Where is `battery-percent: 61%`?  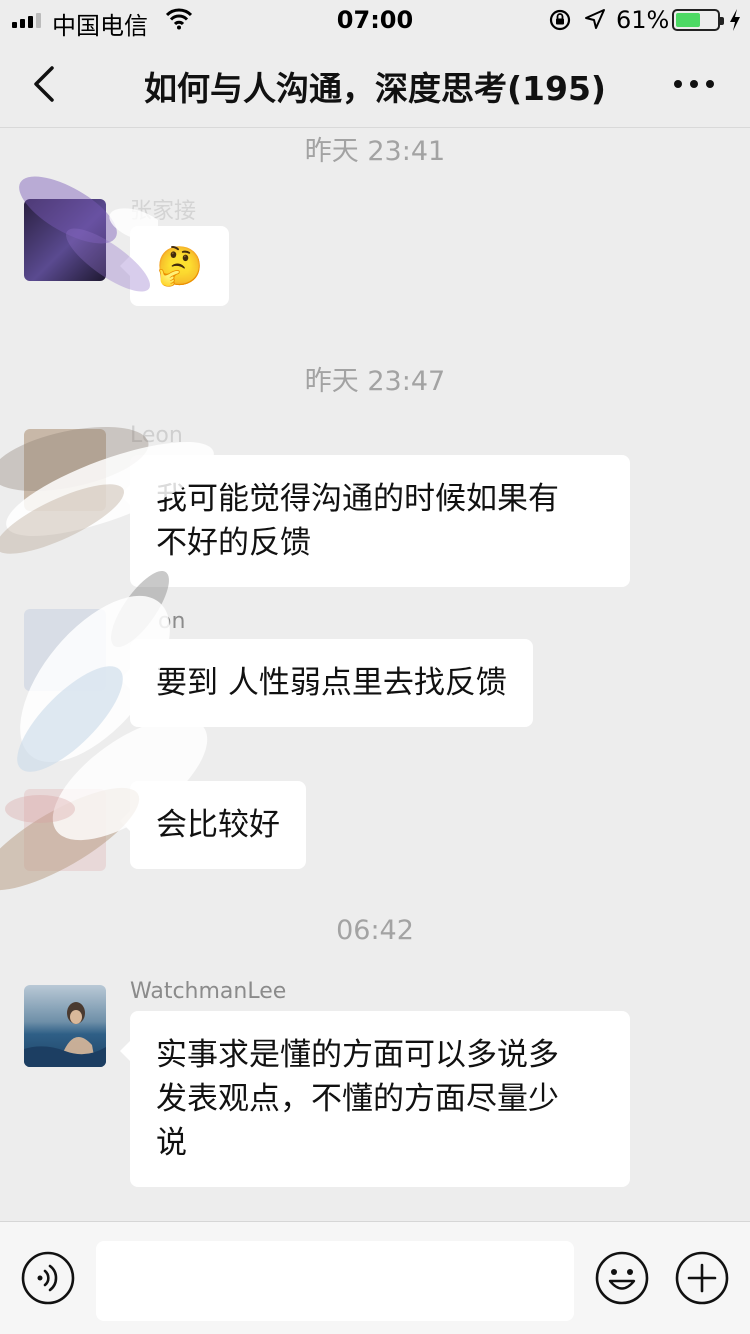 battery-percent: 61% is located at coordinates (643, 20).